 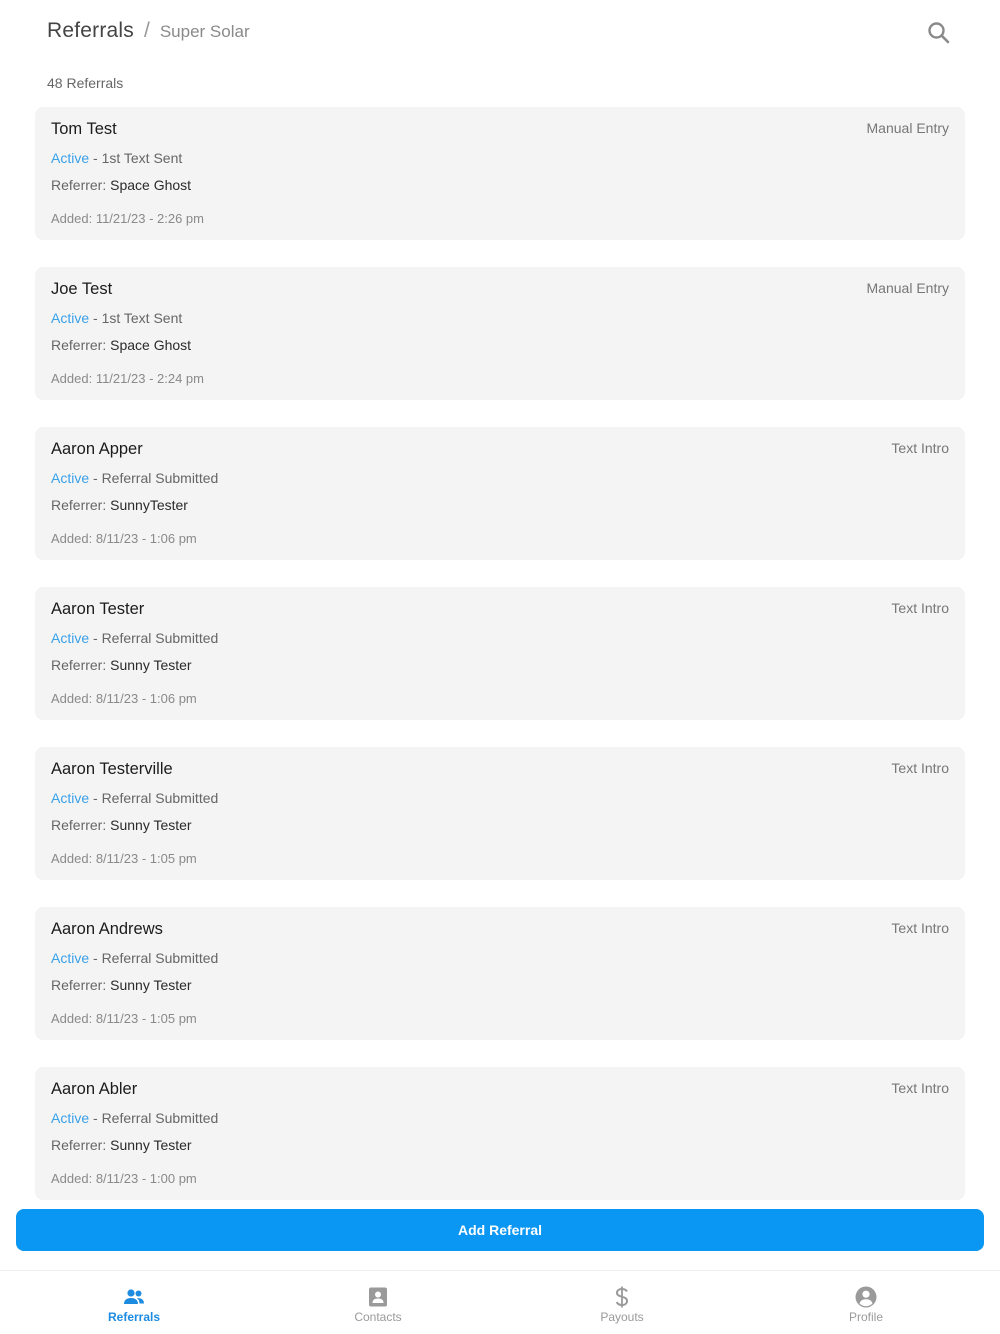 I want to click on referral-name: Aaron Andrews, so click(x=107, y=929).